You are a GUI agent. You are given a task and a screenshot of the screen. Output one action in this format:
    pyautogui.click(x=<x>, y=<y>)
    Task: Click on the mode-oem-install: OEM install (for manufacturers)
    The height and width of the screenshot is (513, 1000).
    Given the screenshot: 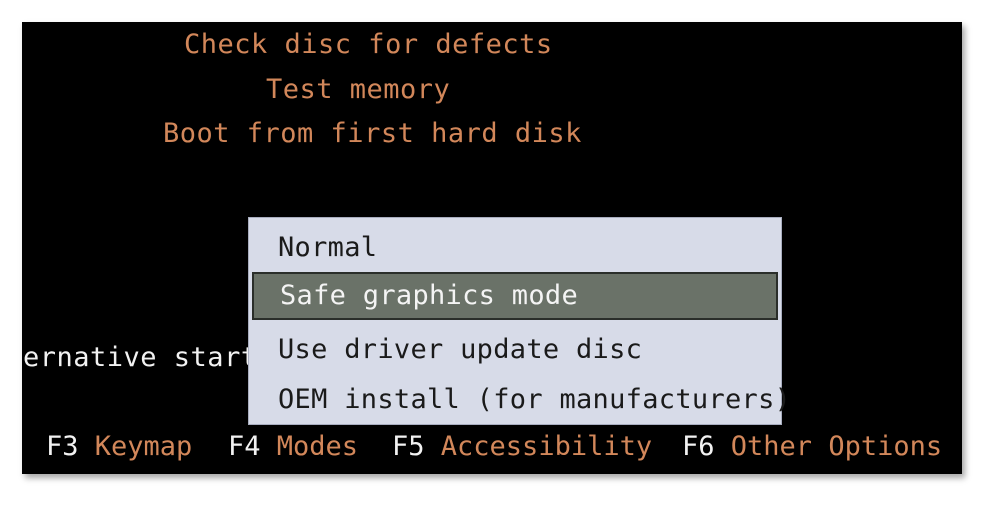 What is the action you would take?
    pyautogui.click(x=521, y=400)
    